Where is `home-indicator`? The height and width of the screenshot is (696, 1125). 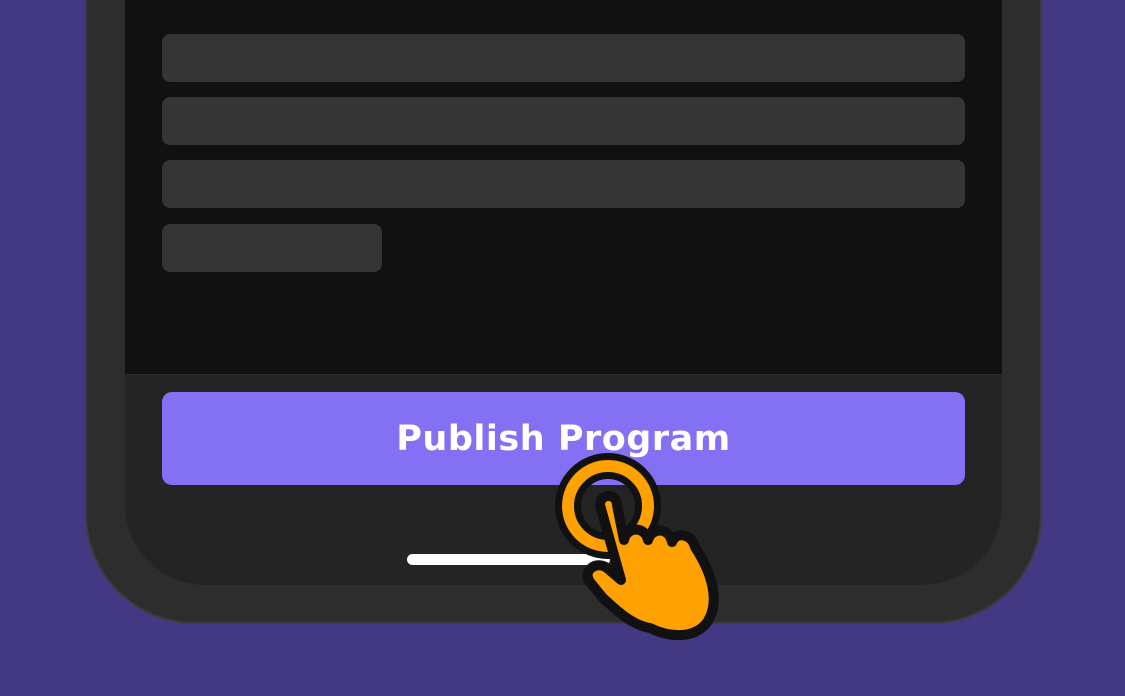
home-indicator is located at coordinates (508, 559).